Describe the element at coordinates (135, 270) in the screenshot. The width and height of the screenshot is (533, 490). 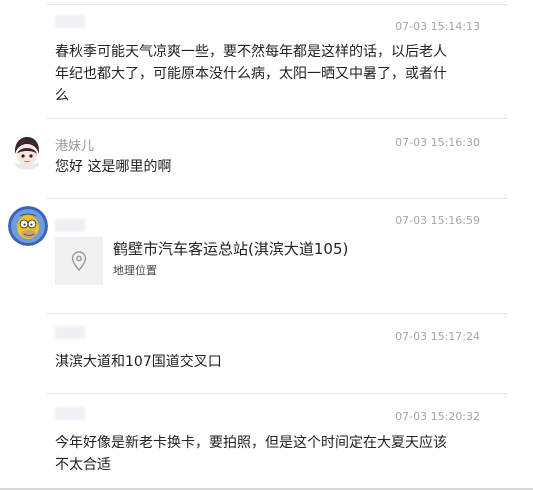
I see `location-subtitle: 地理位置` at that location.